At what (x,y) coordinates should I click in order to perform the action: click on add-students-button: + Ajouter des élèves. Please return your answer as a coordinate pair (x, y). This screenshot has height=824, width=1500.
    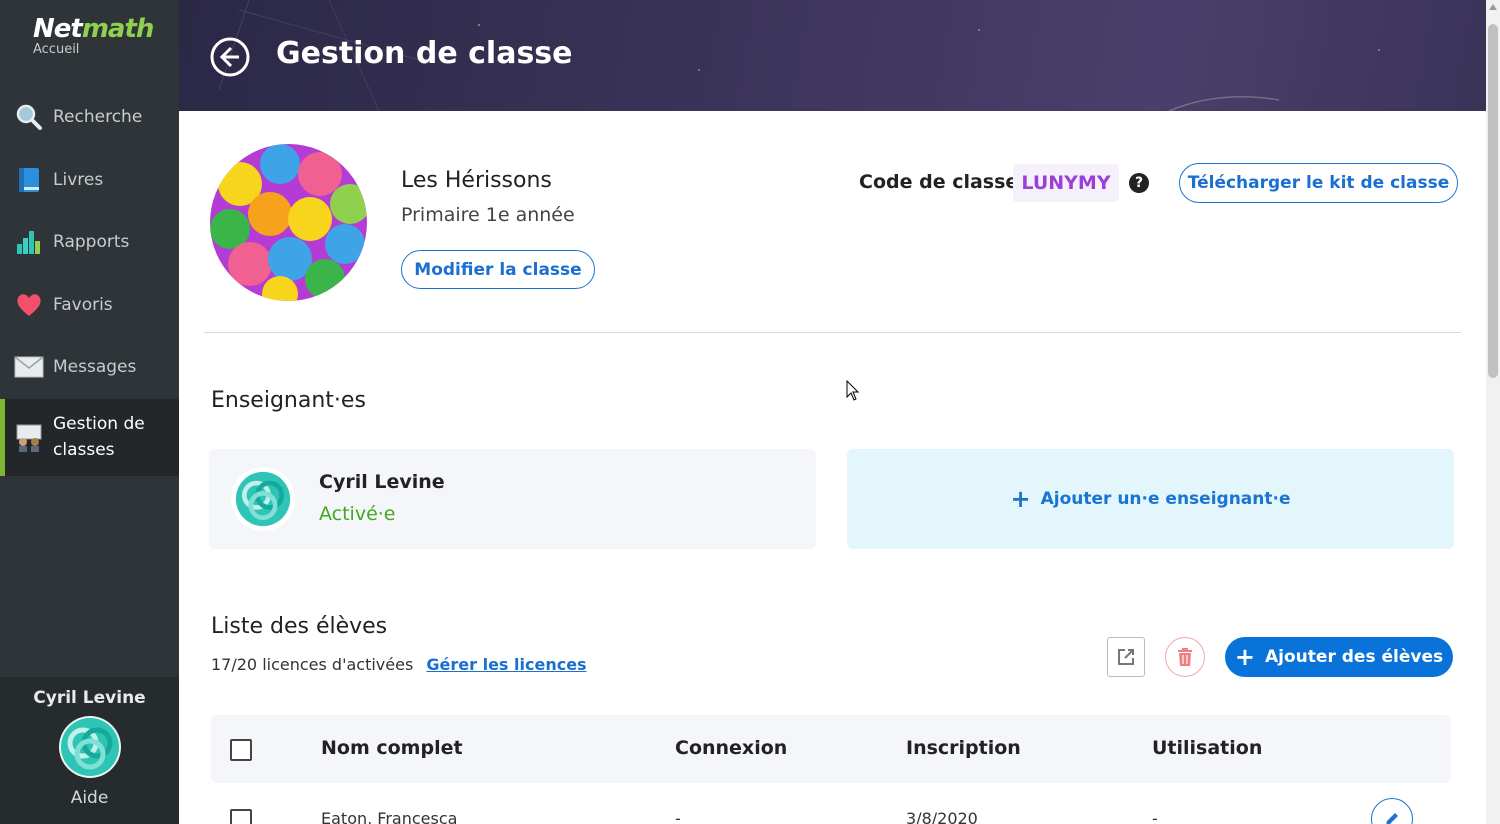
    Looking at the image, I should click on (1339, 657).